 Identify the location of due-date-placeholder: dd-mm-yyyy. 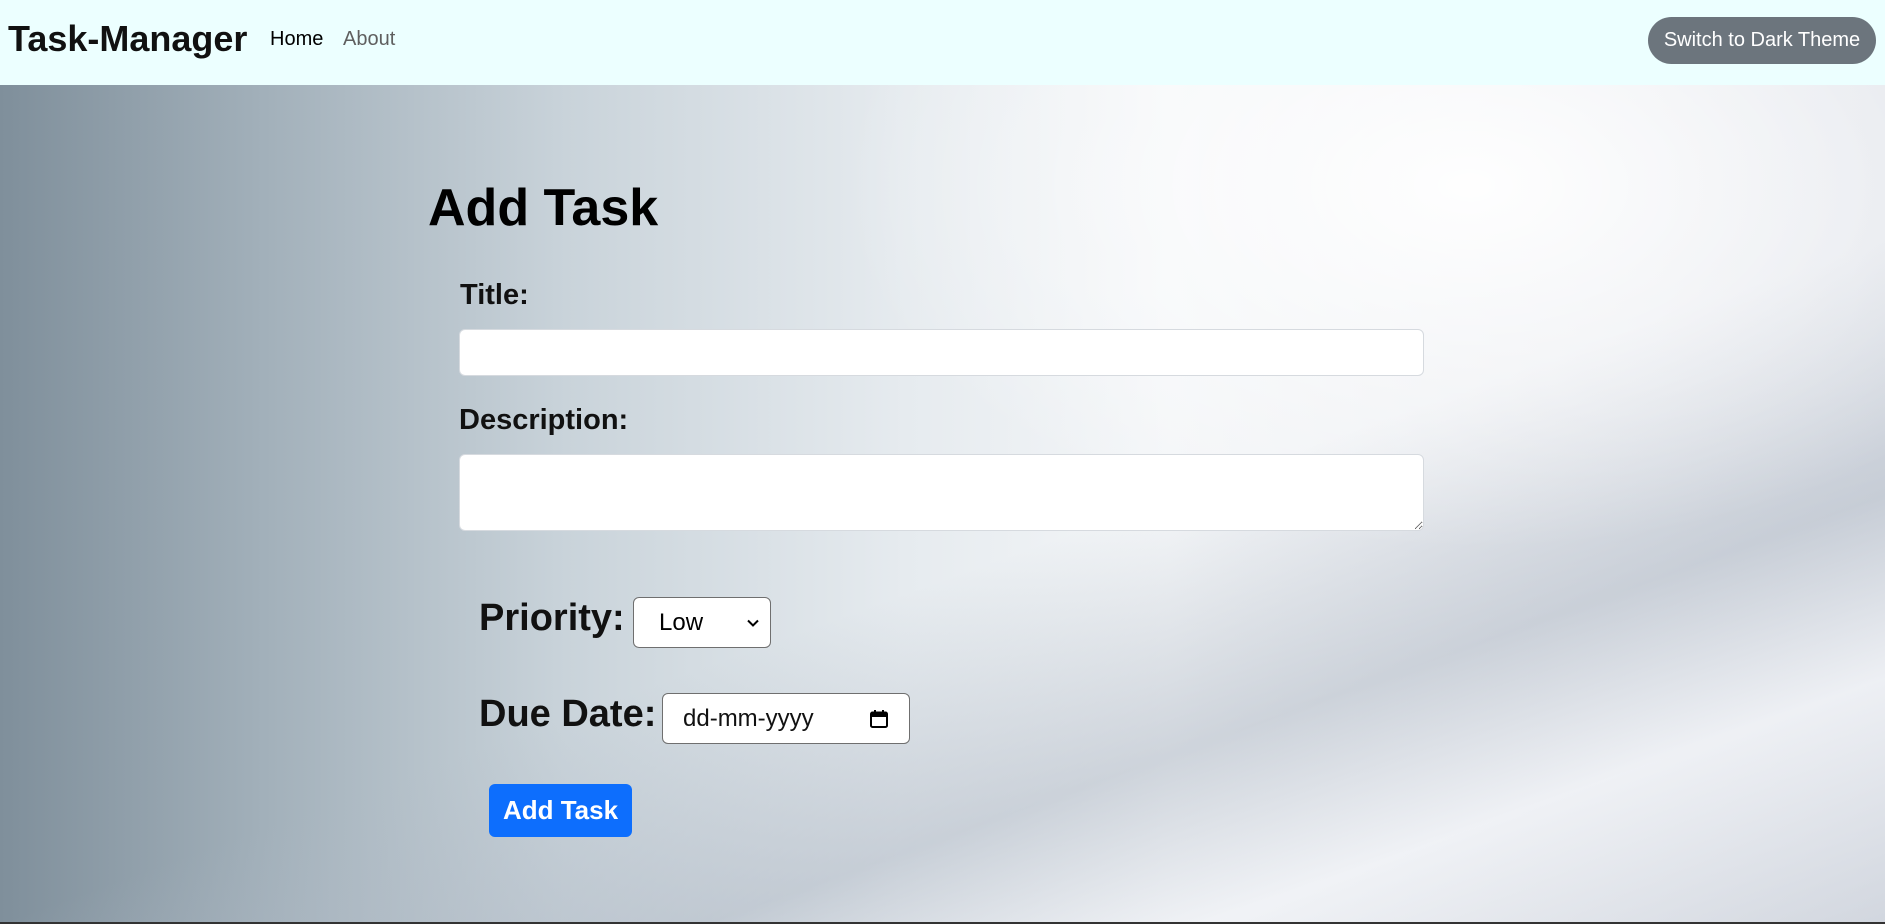
(748, 718).